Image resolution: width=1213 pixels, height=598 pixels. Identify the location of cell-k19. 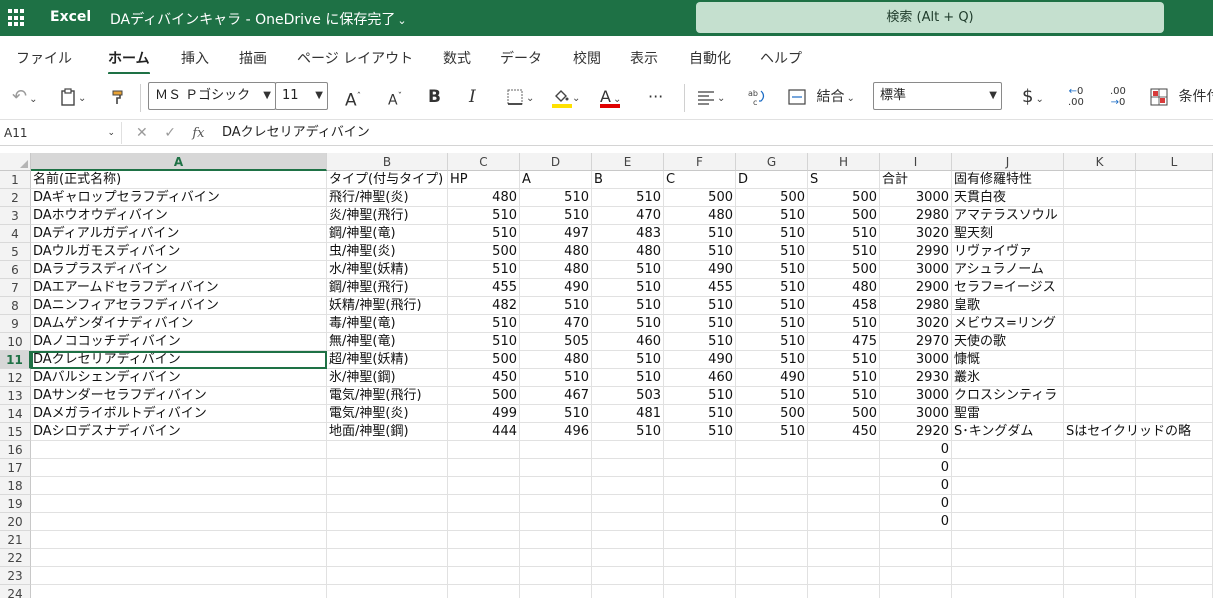
(1100, 504).